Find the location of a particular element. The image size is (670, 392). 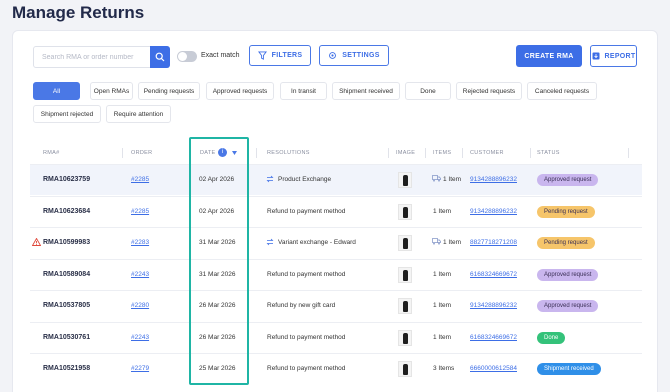

customer-link: 8827718271208 is located at coordinates (493, 242).